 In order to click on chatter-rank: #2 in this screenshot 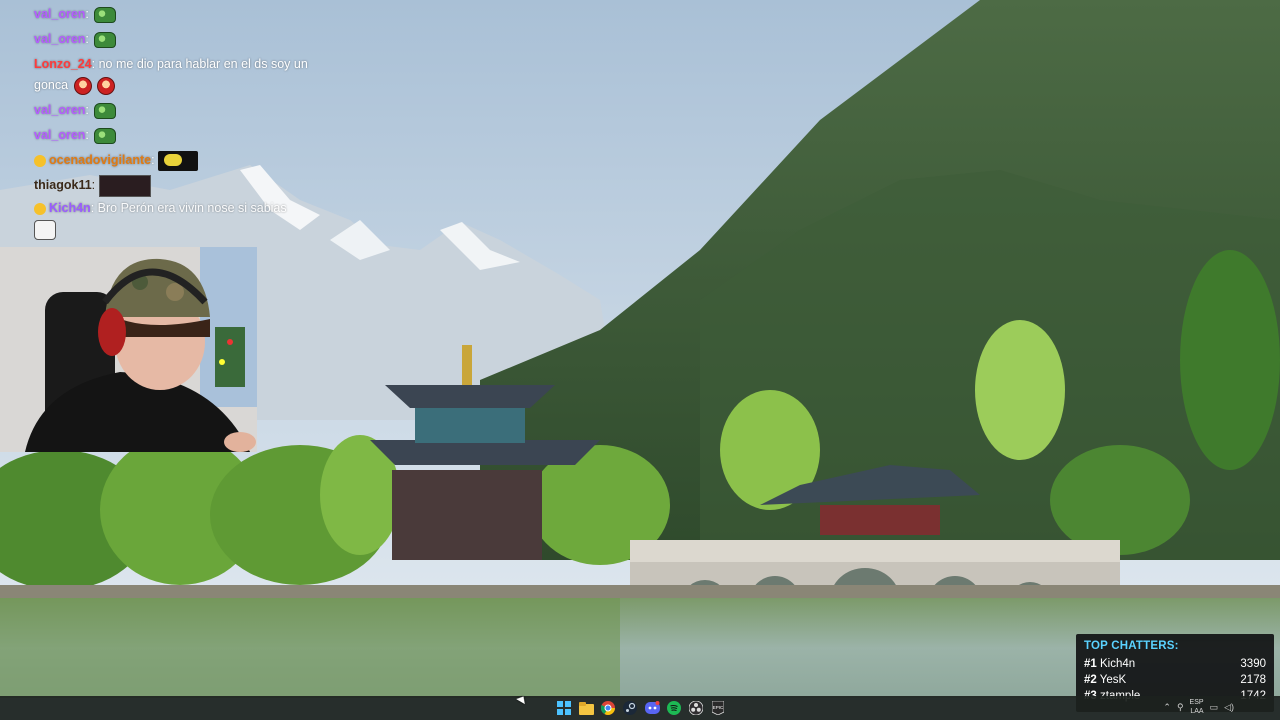, I will do `click(1090, 680)`.